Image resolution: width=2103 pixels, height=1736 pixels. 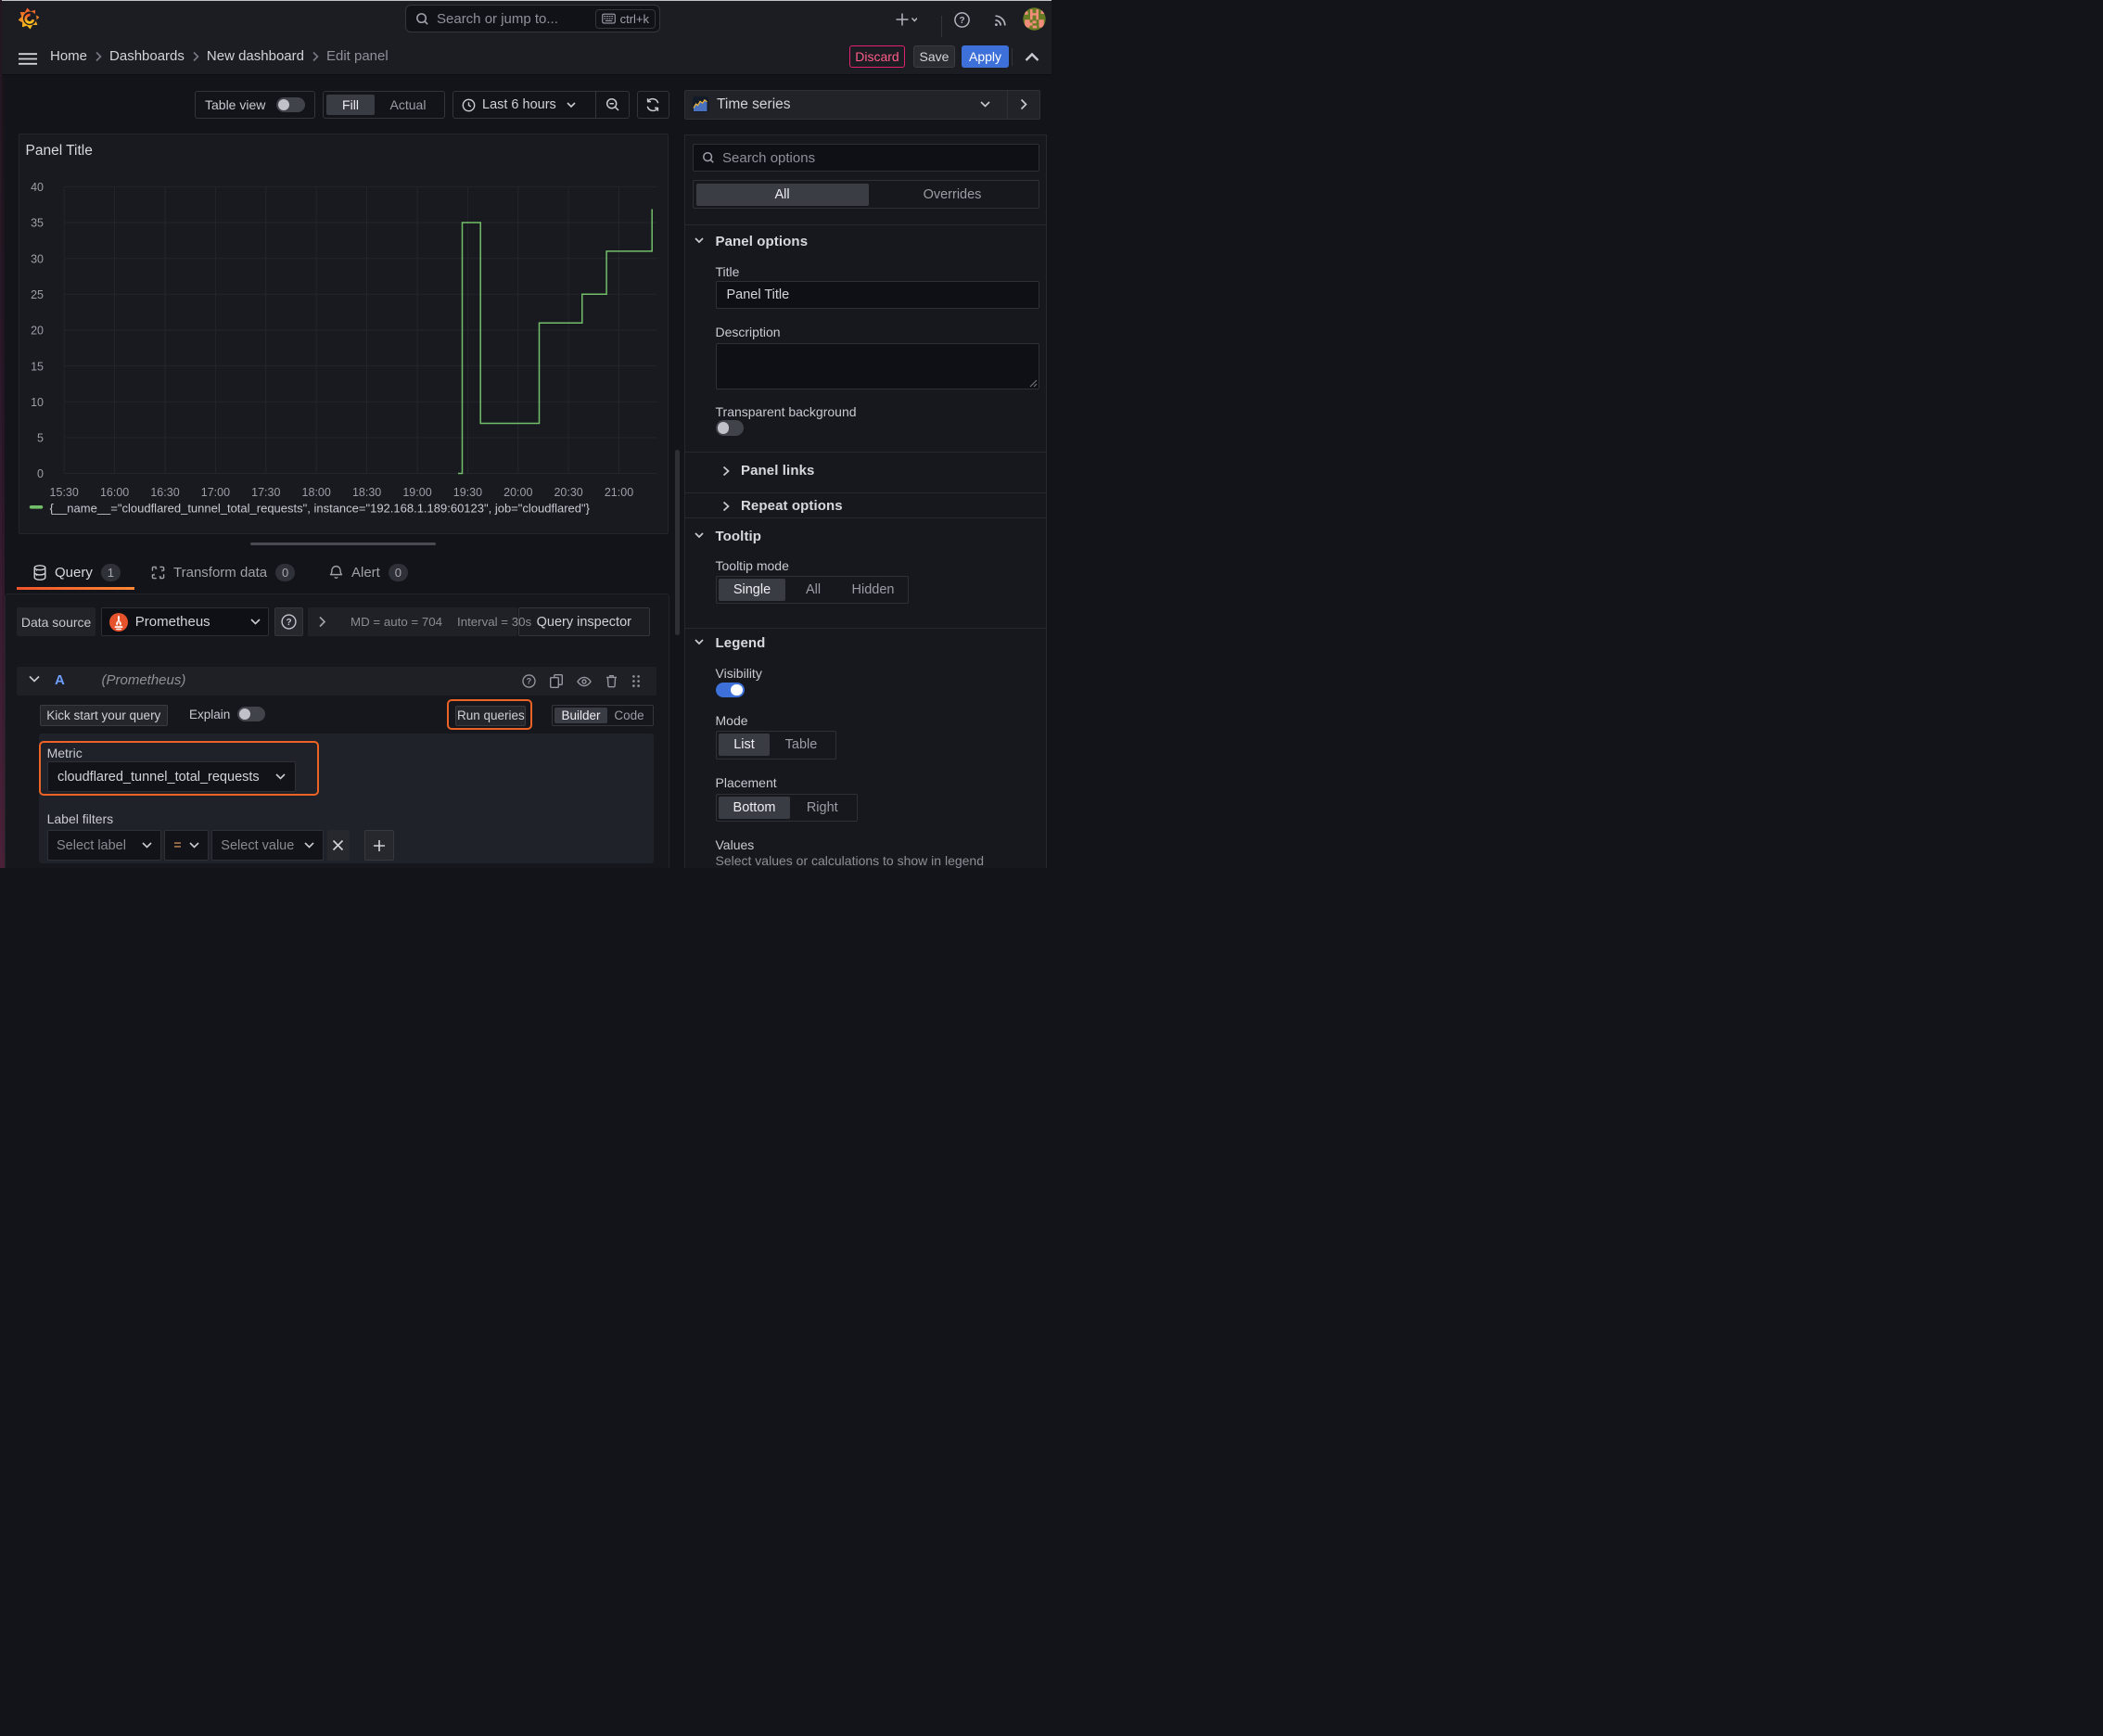 I want to click on svg-text: 40, so click(x=37, y=187).